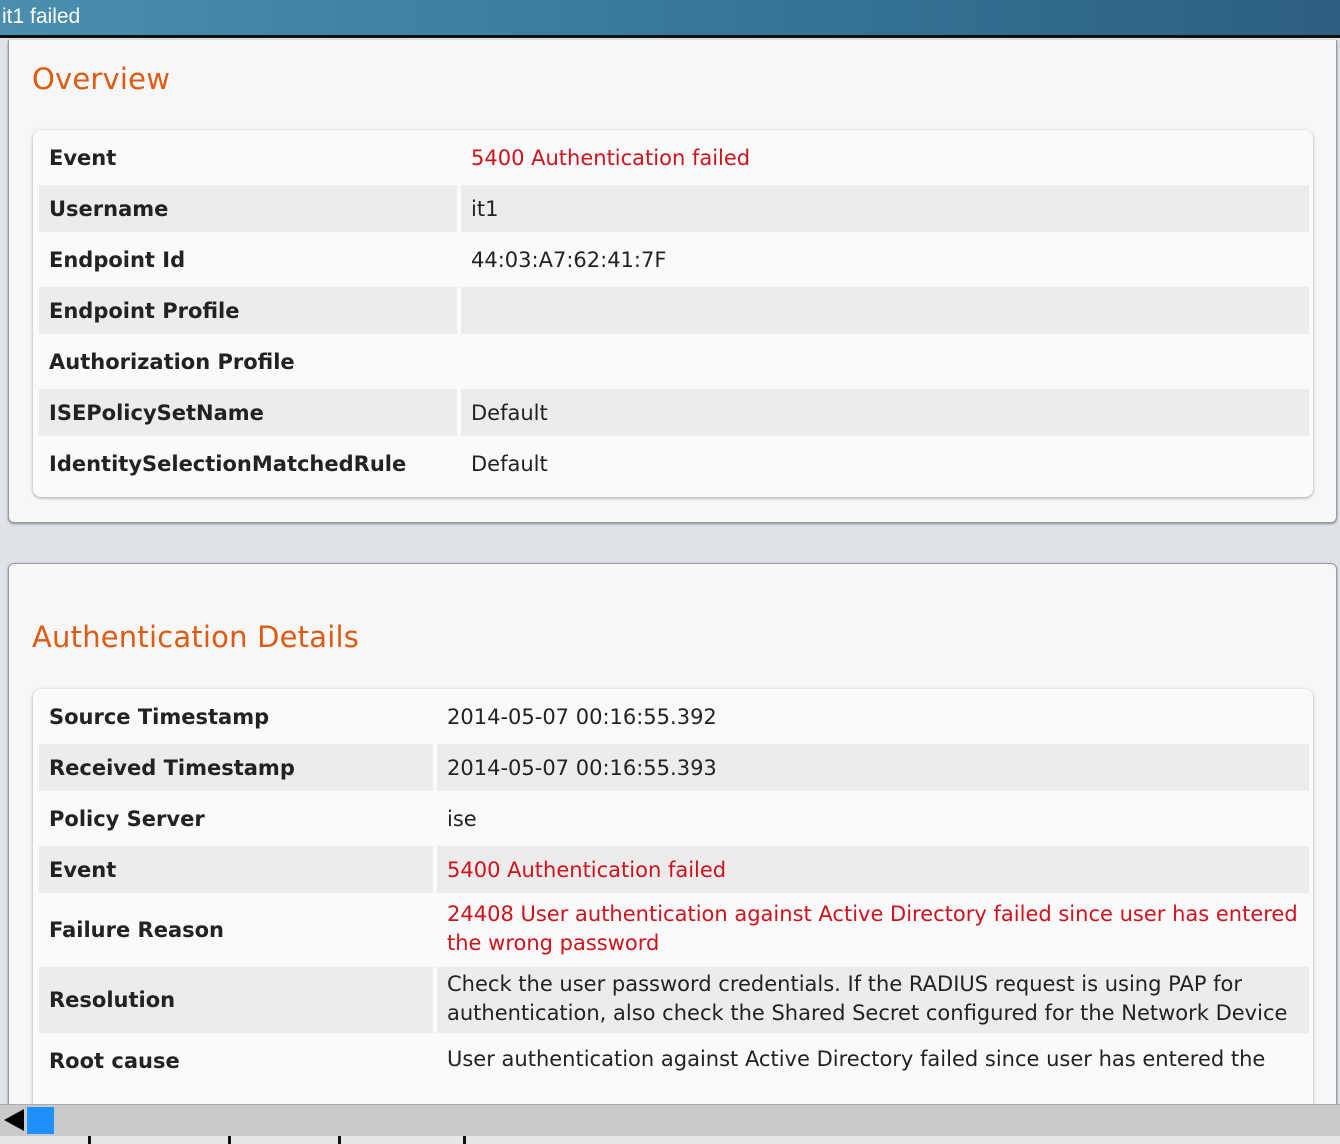 The width and height of the screenshot is (1340, 1144). I want to click on table-row: Source Timestamp 2014-05-07 00:16:55.392, so click(674, 716).